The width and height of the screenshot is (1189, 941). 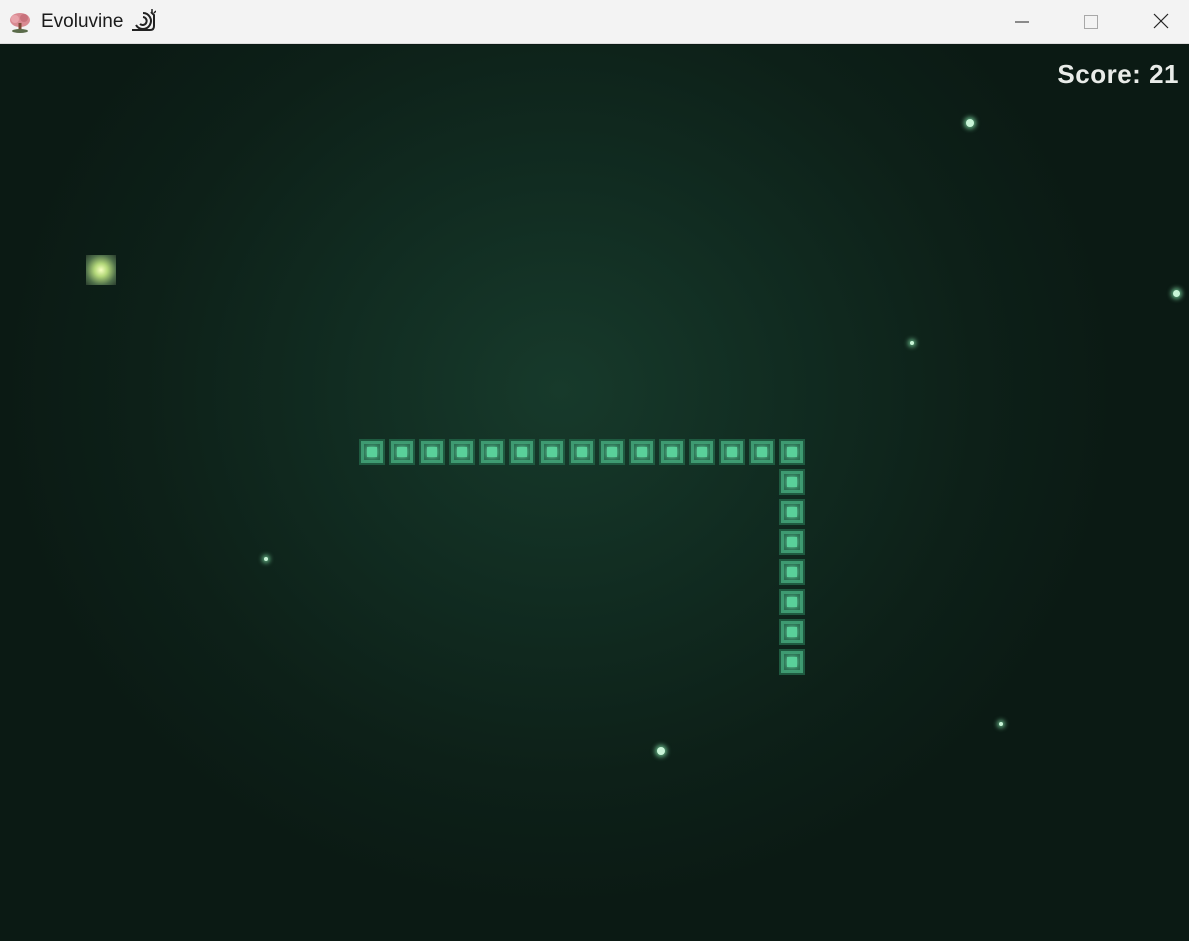 I want to click on title-bar: Evoluvine, so click(x=594, y=22).